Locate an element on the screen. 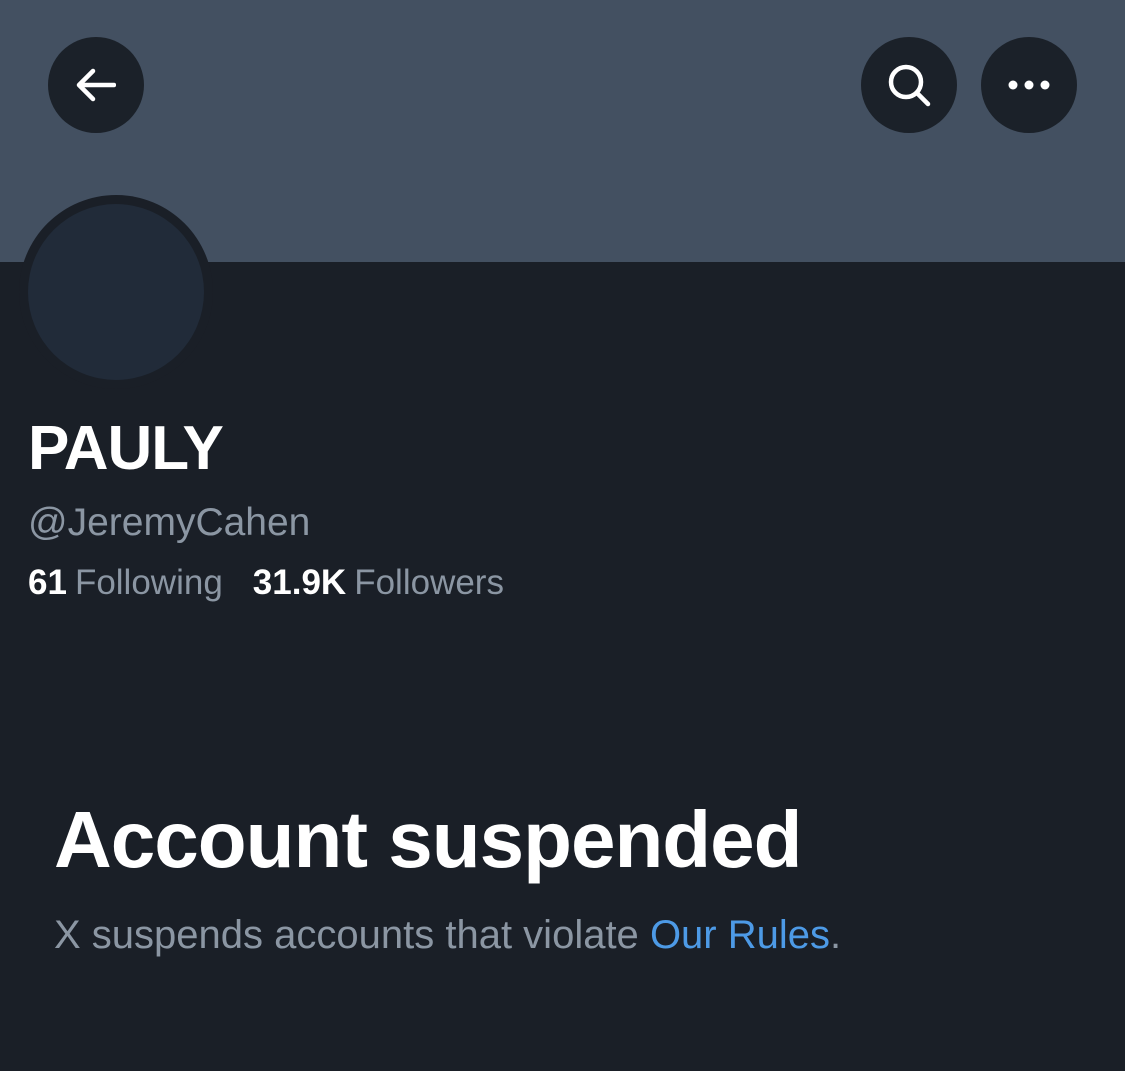 The height and width of the screenshot is (1071, 1125). following-link: 61 Following is located at coordinates (125, 583).